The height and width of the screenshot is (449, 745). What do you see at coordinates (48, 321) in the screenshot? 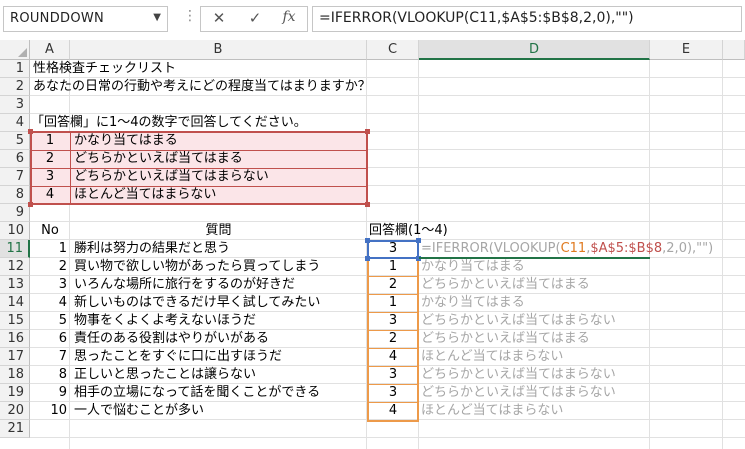
I see `item-number: 5` at bounding box center [48, 321].